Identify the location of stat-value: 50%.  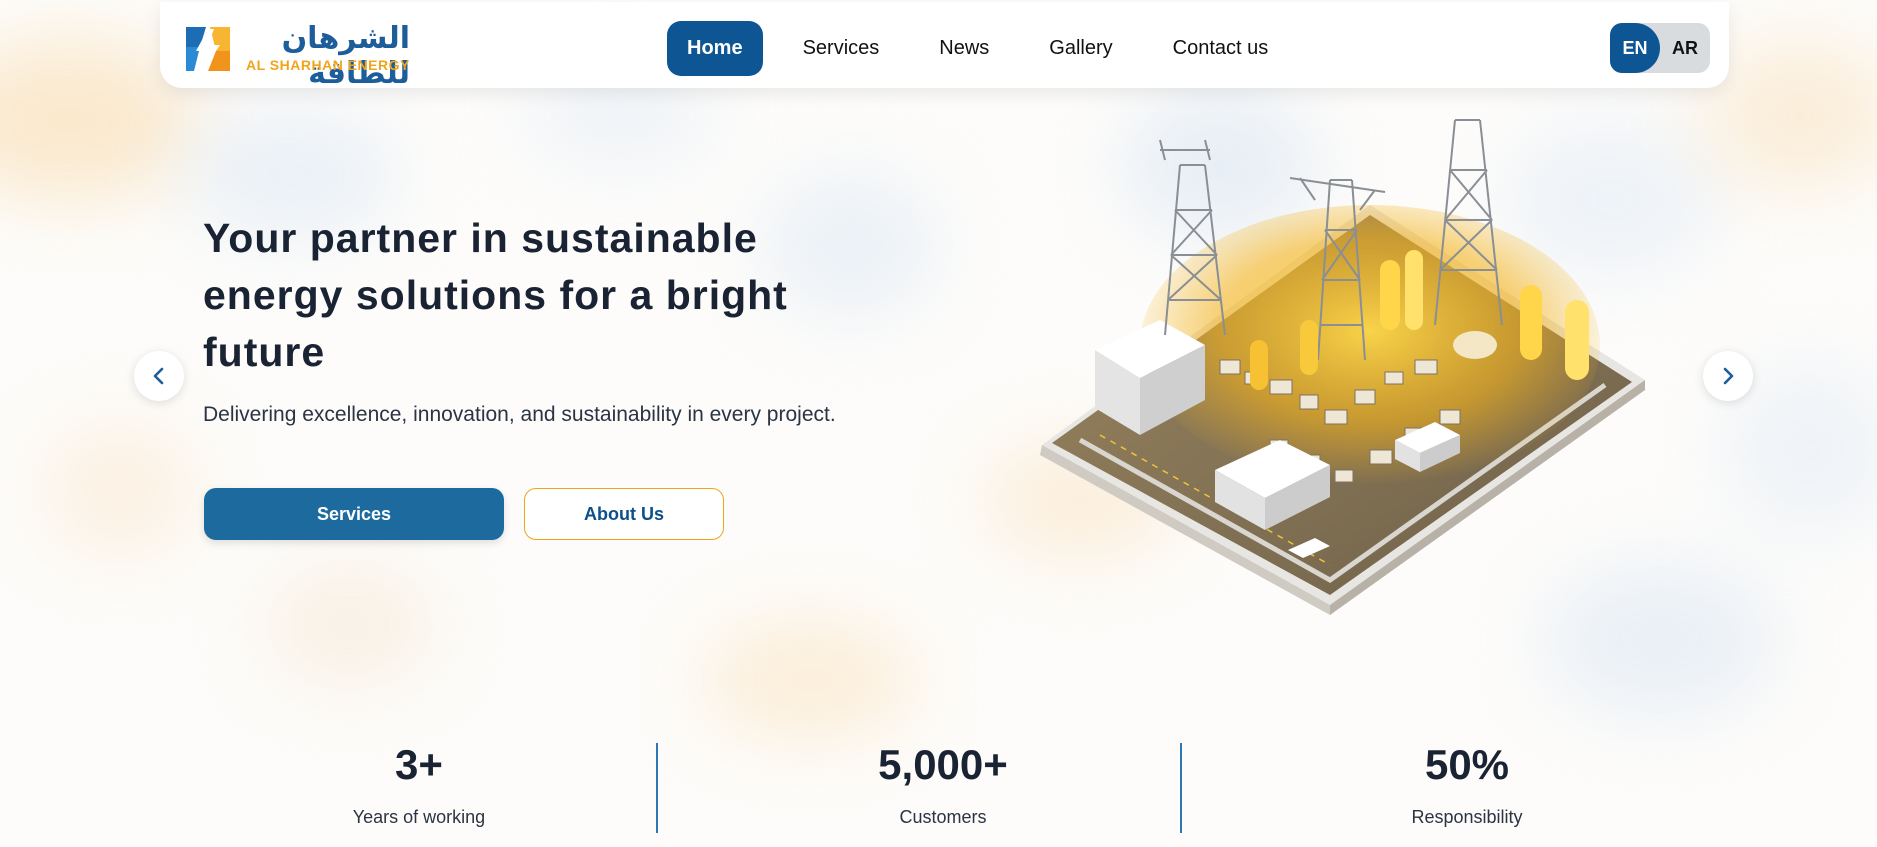
(1467, 764).